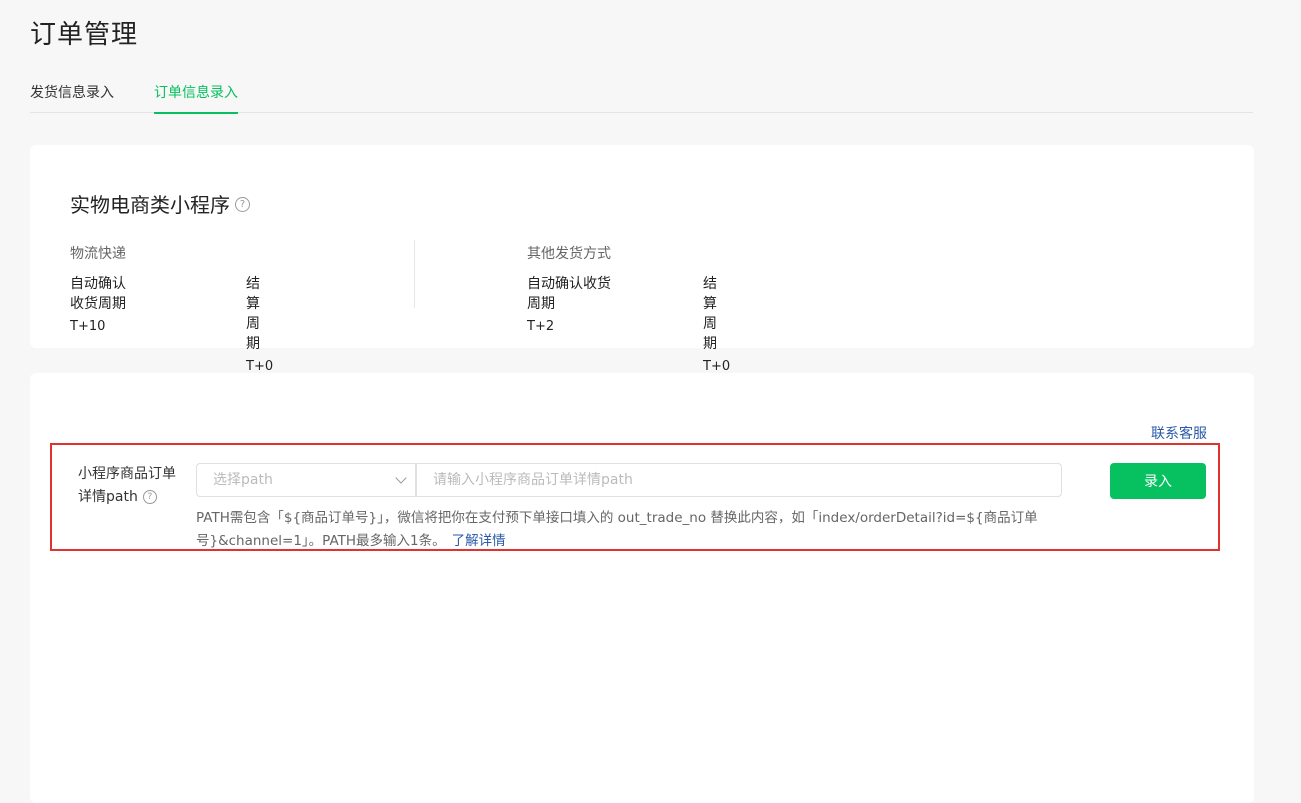 This screenshot has width=1301, height=803. What do you see at coordinates (88, 326) in the screenshot?
I see `confirm-period-value: T+10` at bounding box center [88, 326].